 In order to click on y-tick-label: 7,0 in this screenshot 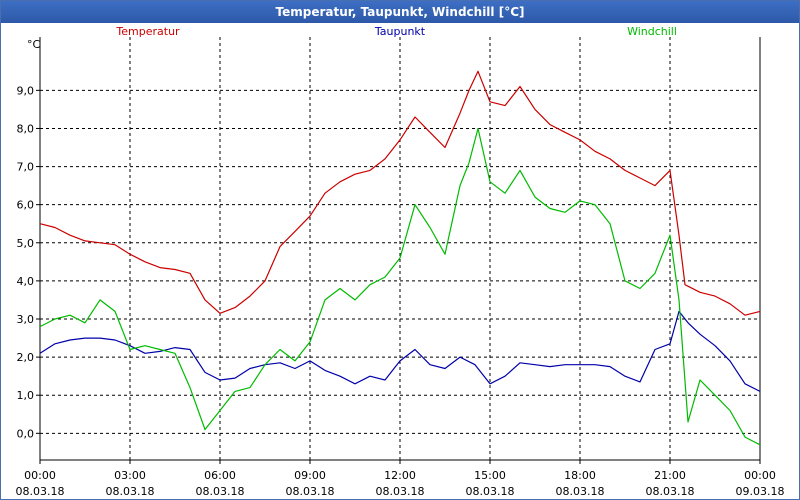, I will do `click(26, 167)`.